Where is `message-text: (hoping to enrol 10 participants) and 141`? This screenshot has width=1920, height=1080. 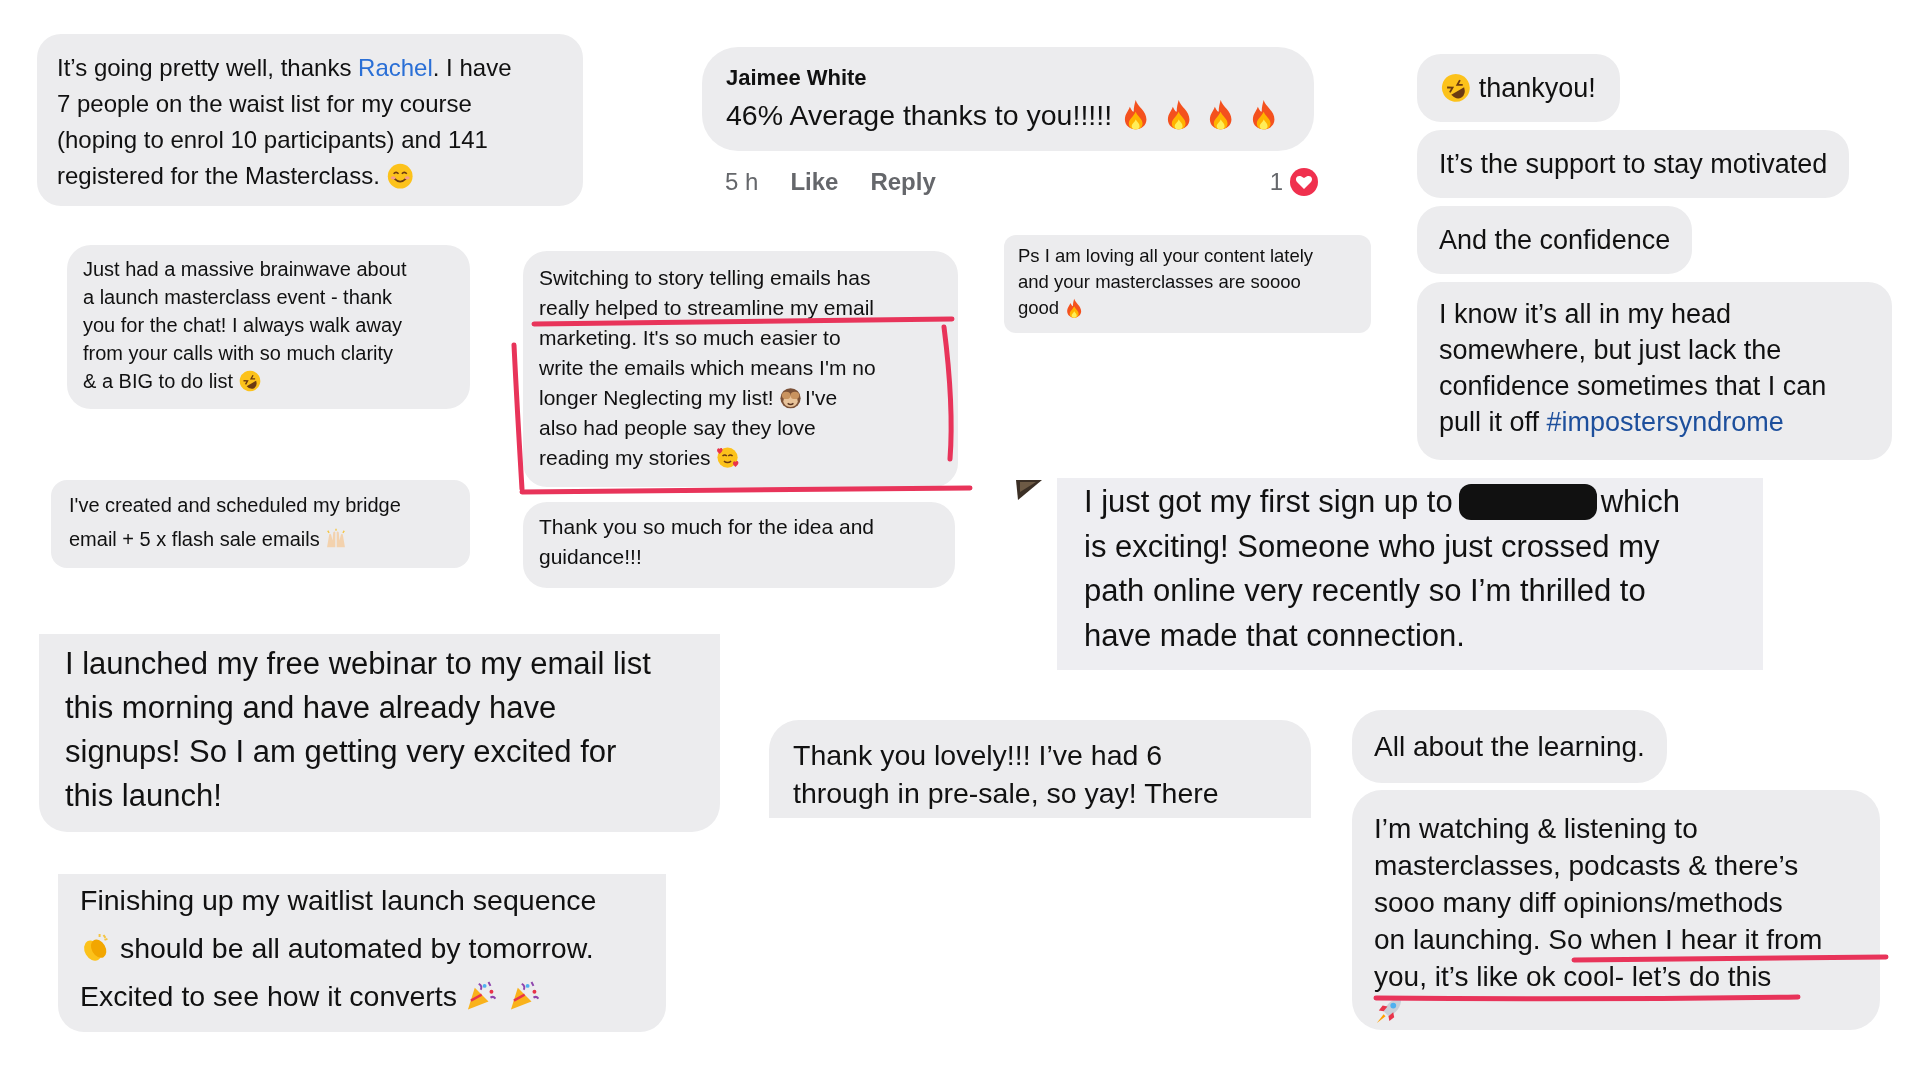
message-text: (hoping to enrol 10 participants) and 141 is located at coordinates (272, 140).